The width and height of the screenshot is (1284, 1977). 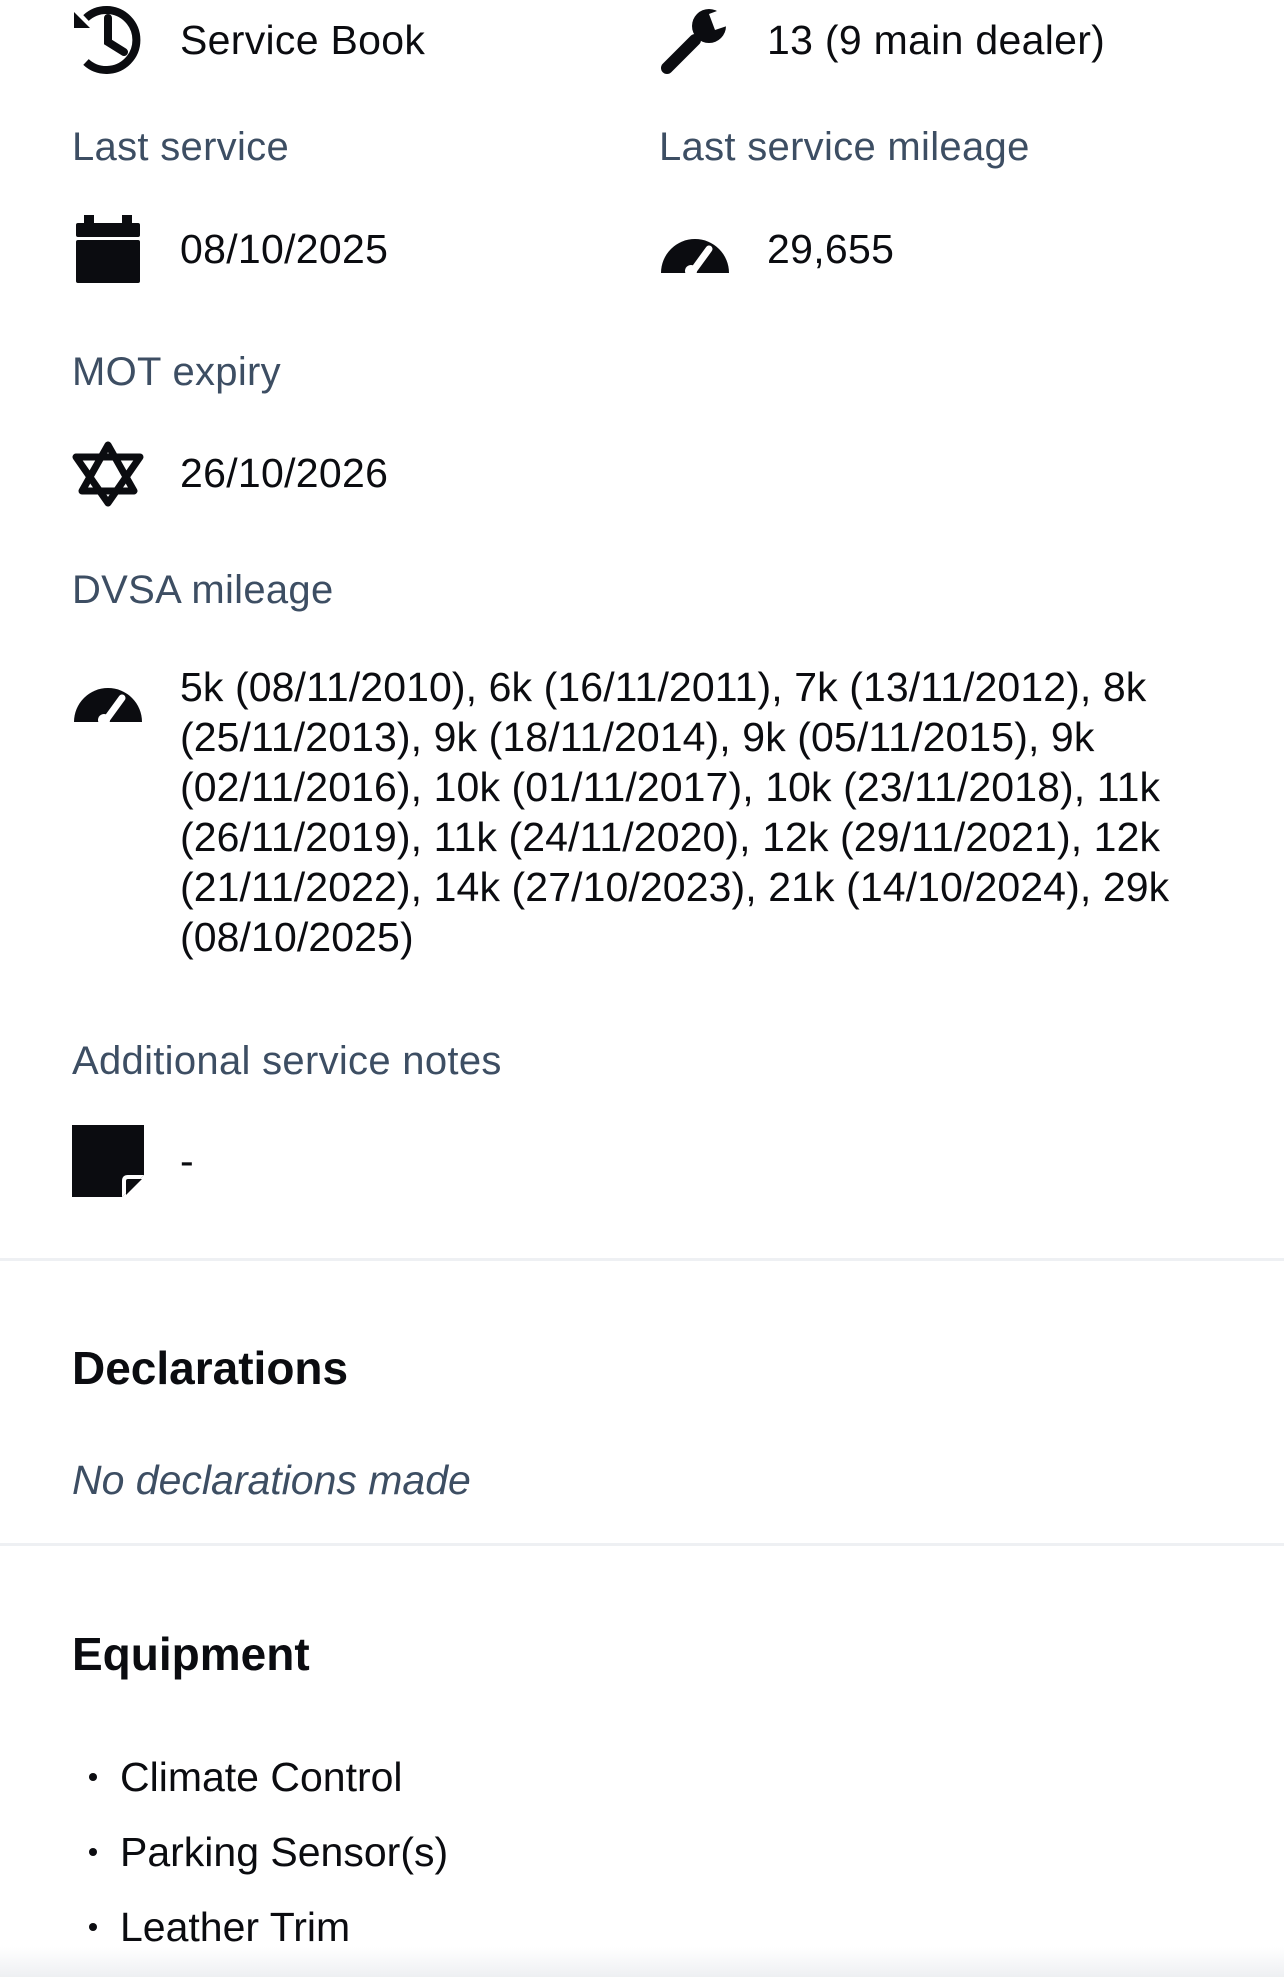 What do you see at coordinates (108, 473) in the screenshot?
I see `mot-triangles-icon` at bounding box center [108, 473].